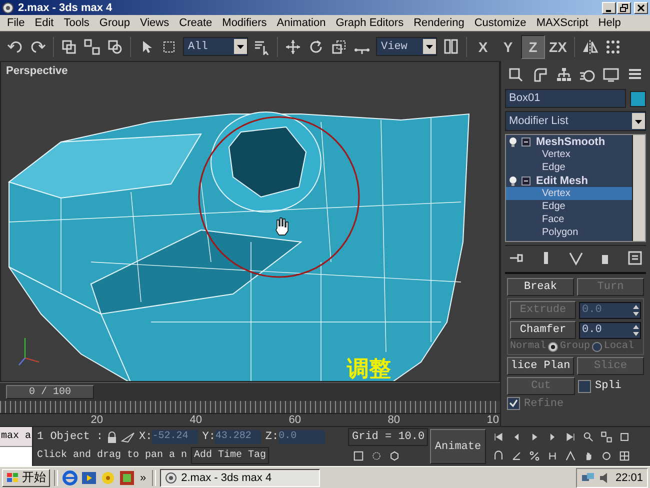  Describe the element at coordinates (608, 386) in the screenshot. I see `checkbox-label: Spli` at that location.